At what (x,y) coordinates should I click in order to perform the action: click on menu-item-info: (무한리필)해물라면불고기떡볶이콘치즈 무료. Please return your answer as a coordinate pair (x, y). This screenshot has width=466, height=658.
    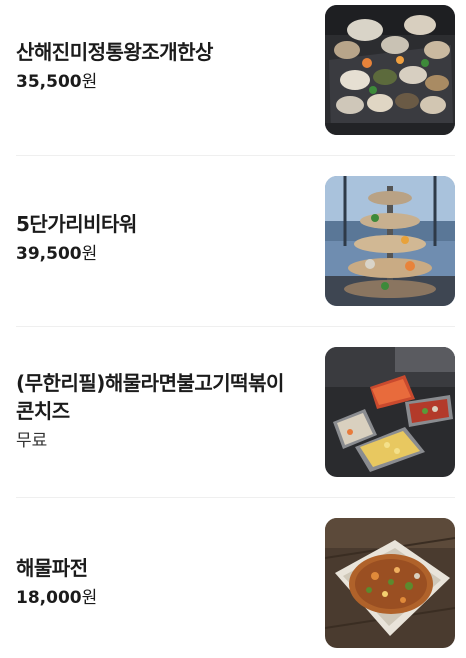
    Looking at the image, I should click on (161, 410).